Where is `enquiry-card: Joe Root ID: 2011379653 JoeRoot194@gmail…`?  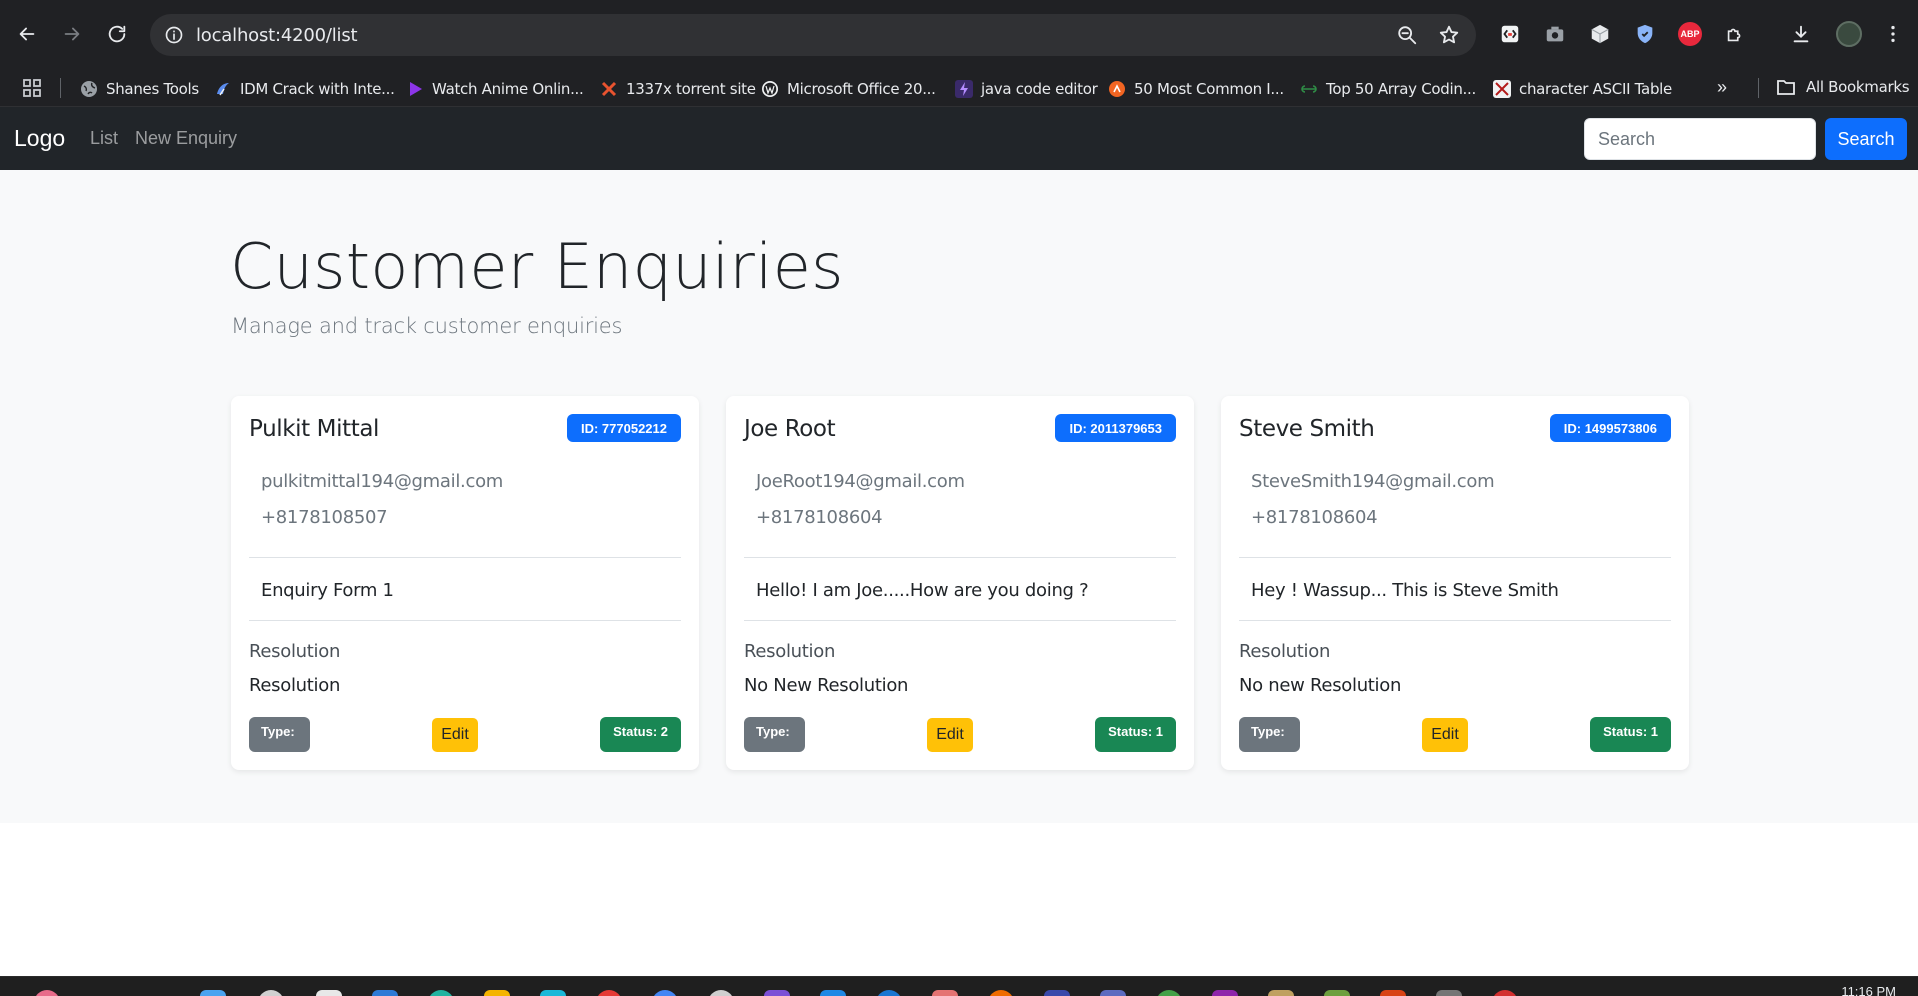 enquiry-card: Joe Root ID: 2011379653 JoeRoot194@gmail… is located at coordinates (960, 583).